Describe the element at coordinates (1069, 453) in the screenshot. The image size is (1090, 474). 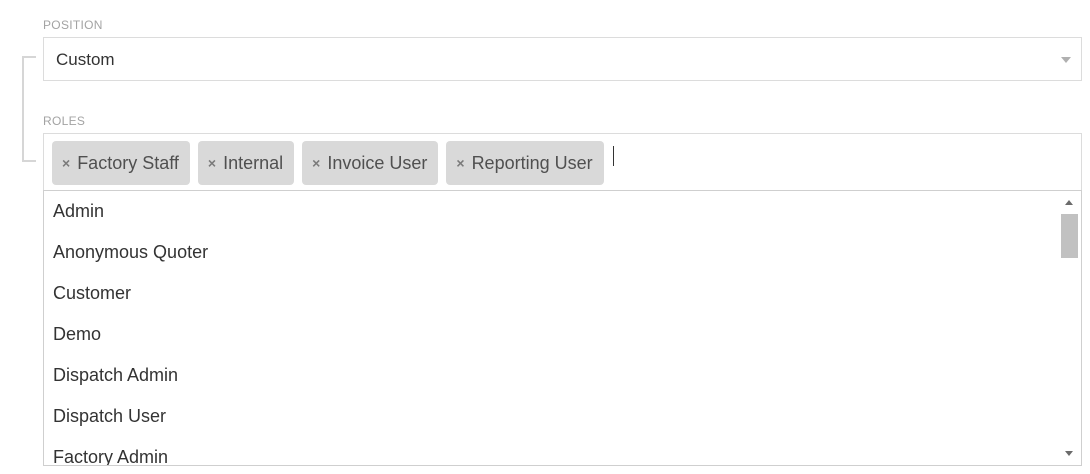
I see `scroll-down-icon` at that location.